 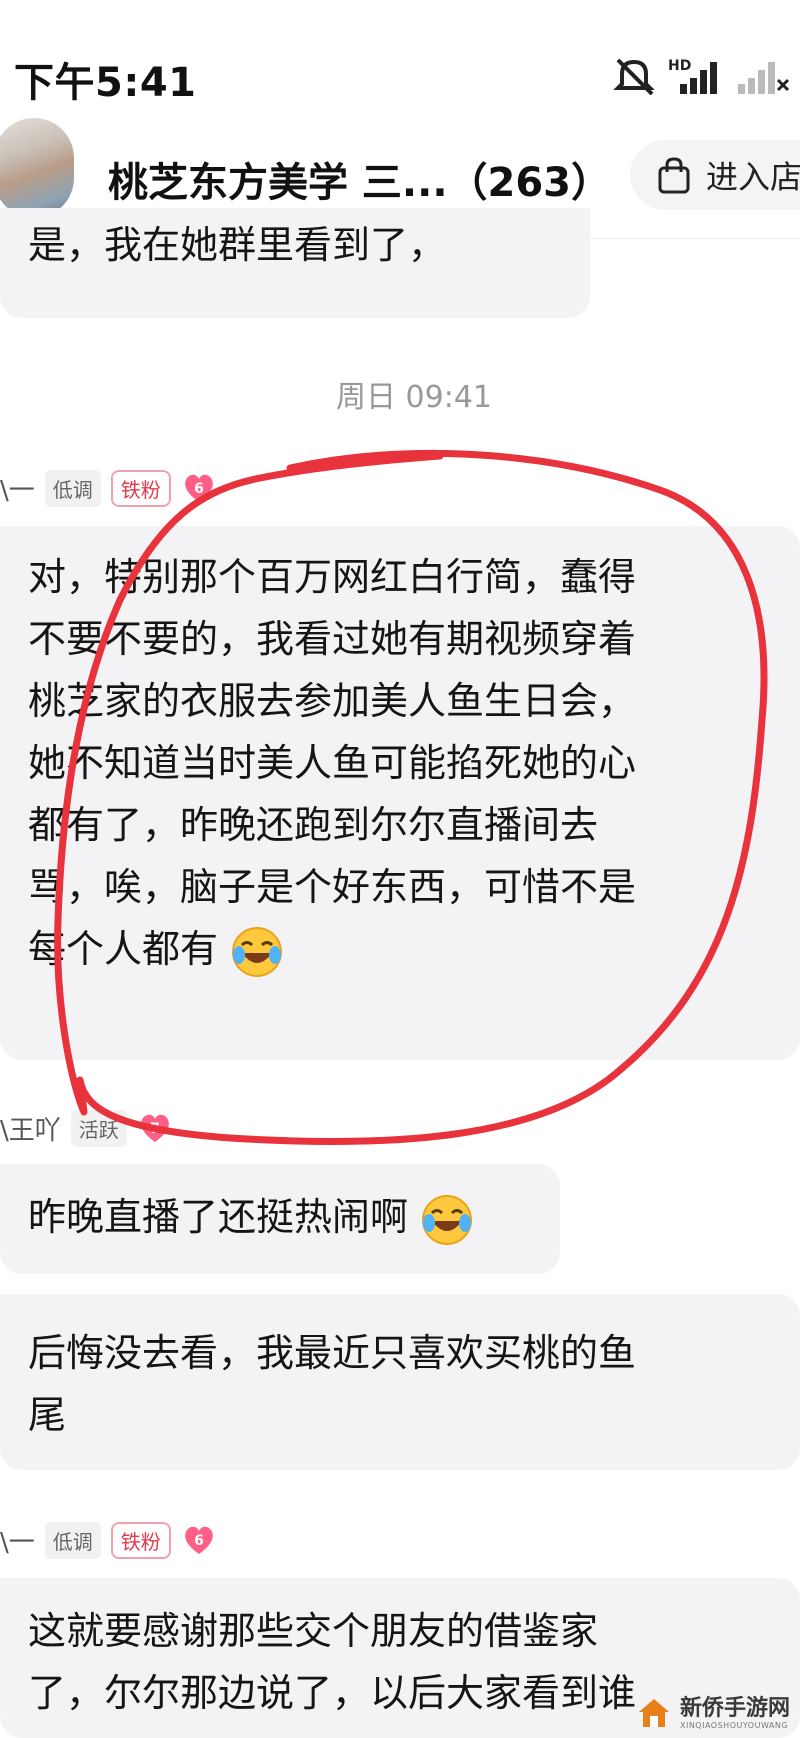 I want to click on level-heart-icon: 7, so click(x=154, y=1128).